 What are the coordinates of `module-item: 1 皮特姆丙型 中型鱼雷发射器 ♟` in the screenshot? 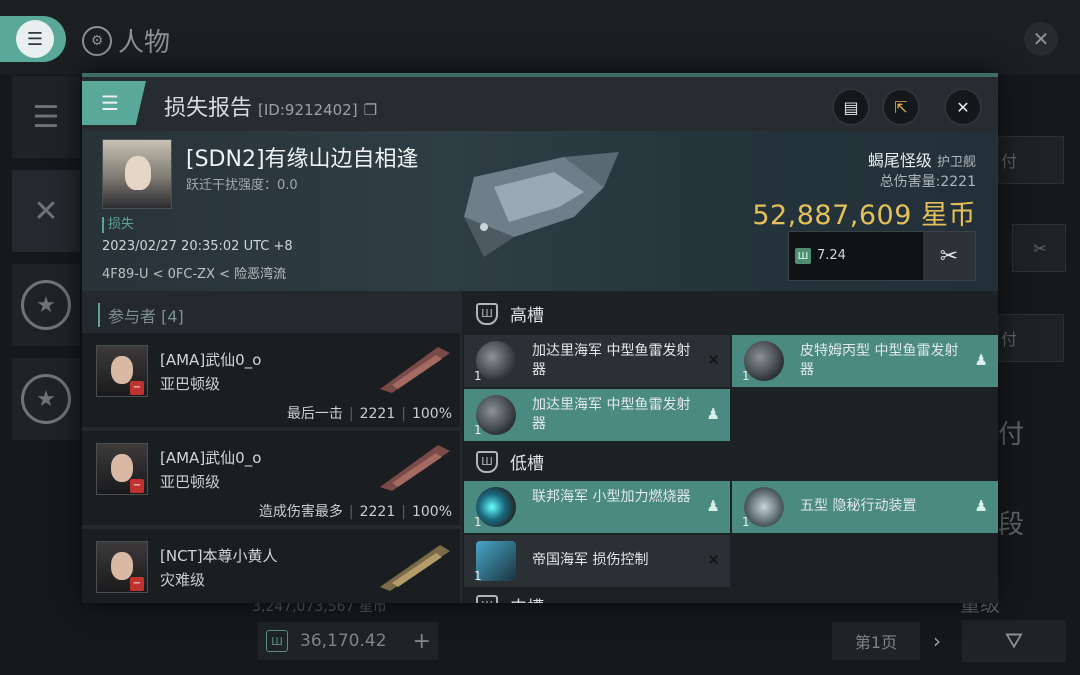 It's located at (865, 361).